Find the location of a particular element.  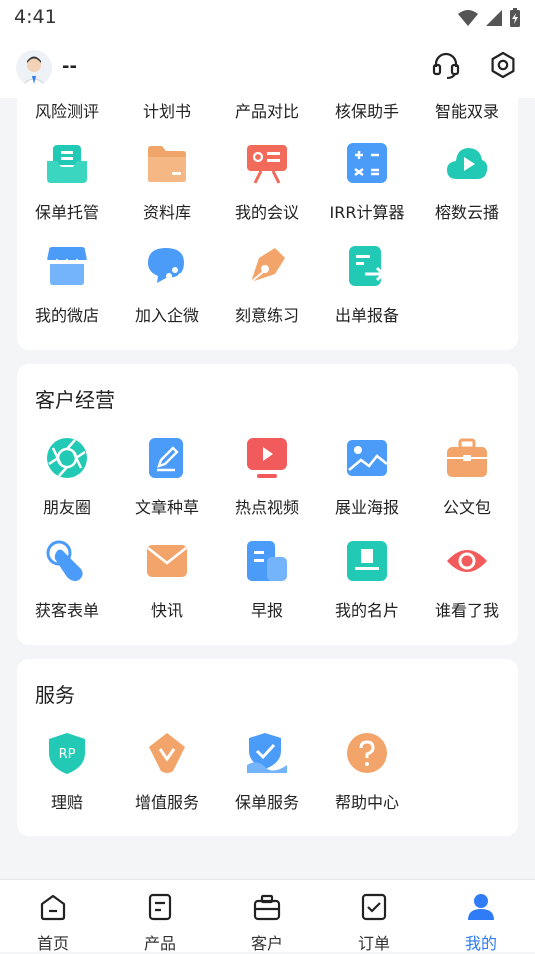

customer-item-articles: 文章种草 is located at coordinates (167, 477).